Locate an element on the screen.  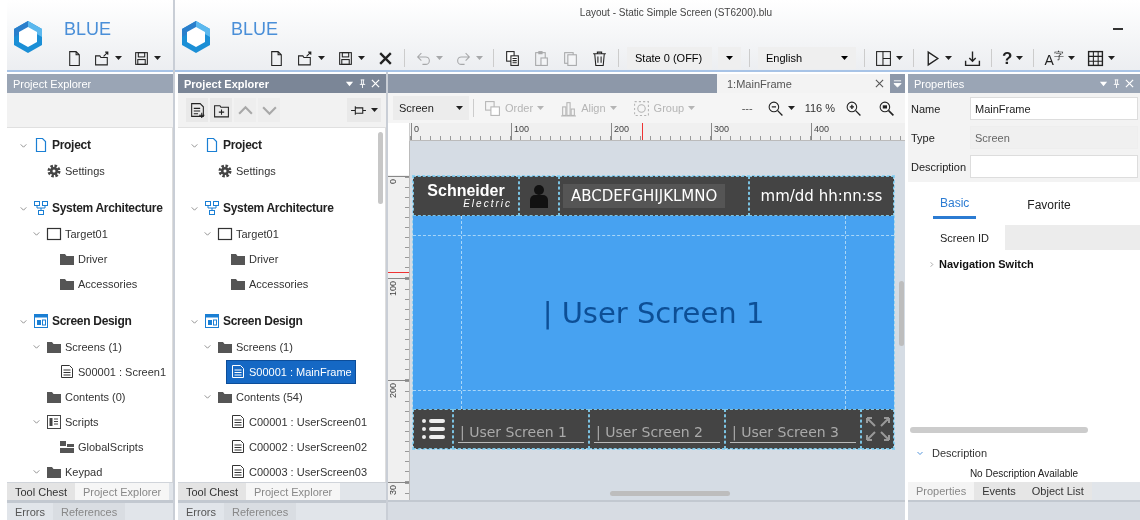
window-title: Layout - Static Simple Screen (ST6200).blu is located at coordinates (676, 12).